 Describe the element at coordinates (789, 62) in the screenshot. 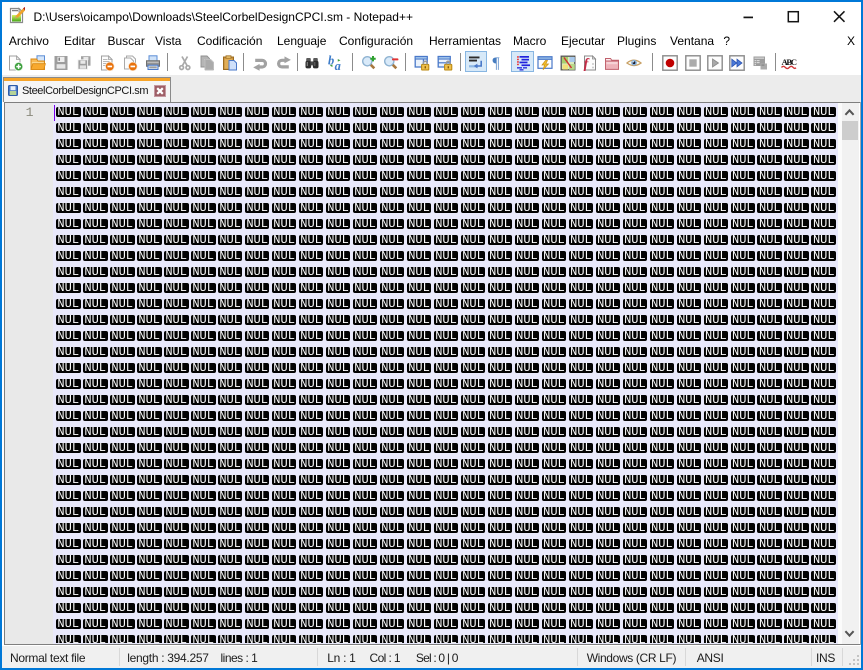

I see `svg-text: ABC` at that location.